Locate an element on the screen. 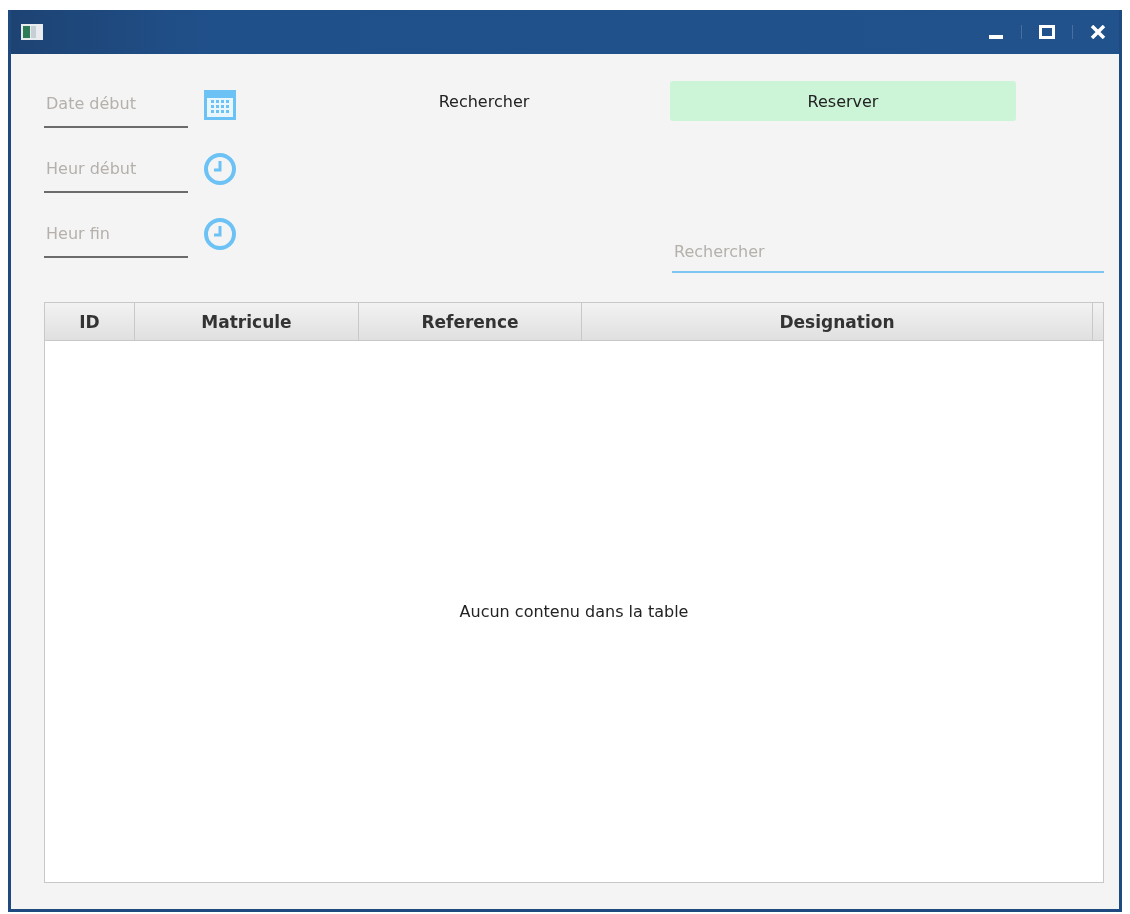  time-field: Heur fin is located at coordinates (116, 234).